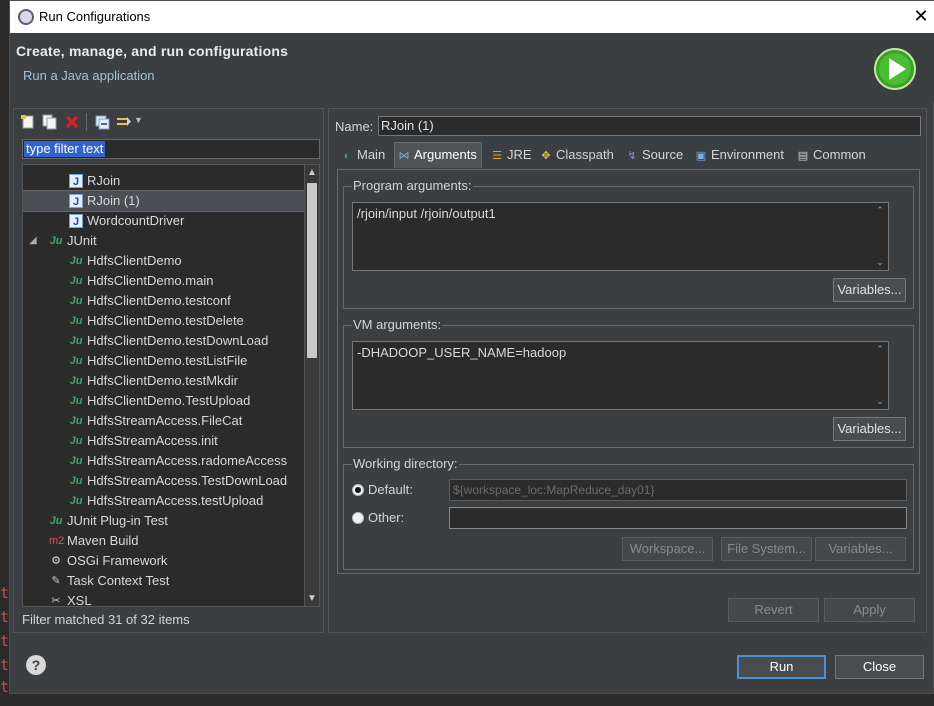 The width and height of the screenshot is (934, 706). Describe the element at coordinates (701, 156) in the screenshot. I see `environment-tab-icon: ▣` at that location.